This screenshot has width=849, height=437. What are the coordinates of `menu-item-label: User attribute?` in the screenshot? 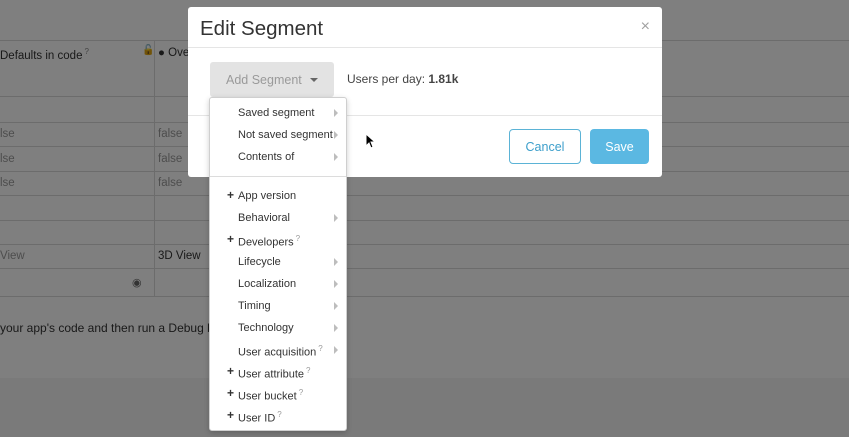 It's located at (274, 373).